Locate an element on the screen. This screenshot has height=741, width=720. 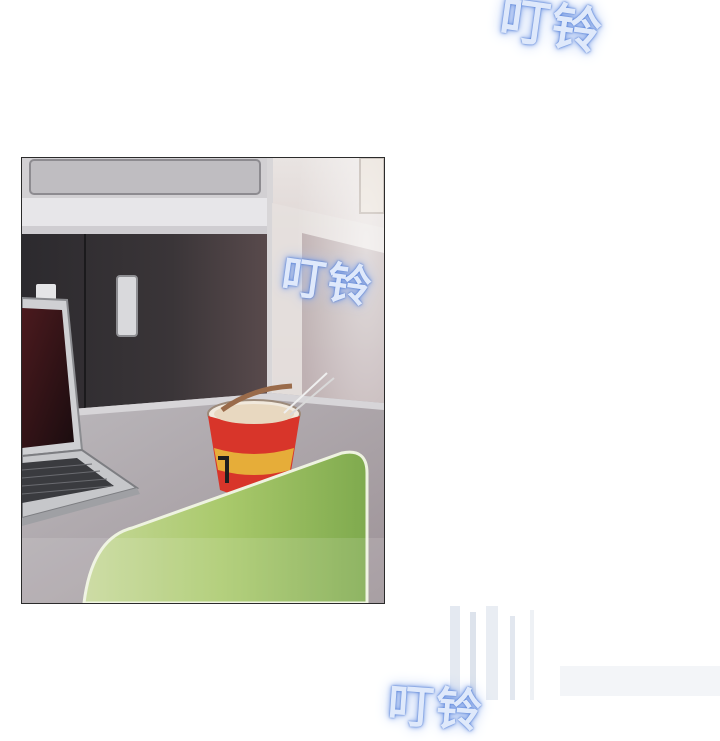
sound-effect-bottom: 叮铃 is located at coordinates (436, 708).